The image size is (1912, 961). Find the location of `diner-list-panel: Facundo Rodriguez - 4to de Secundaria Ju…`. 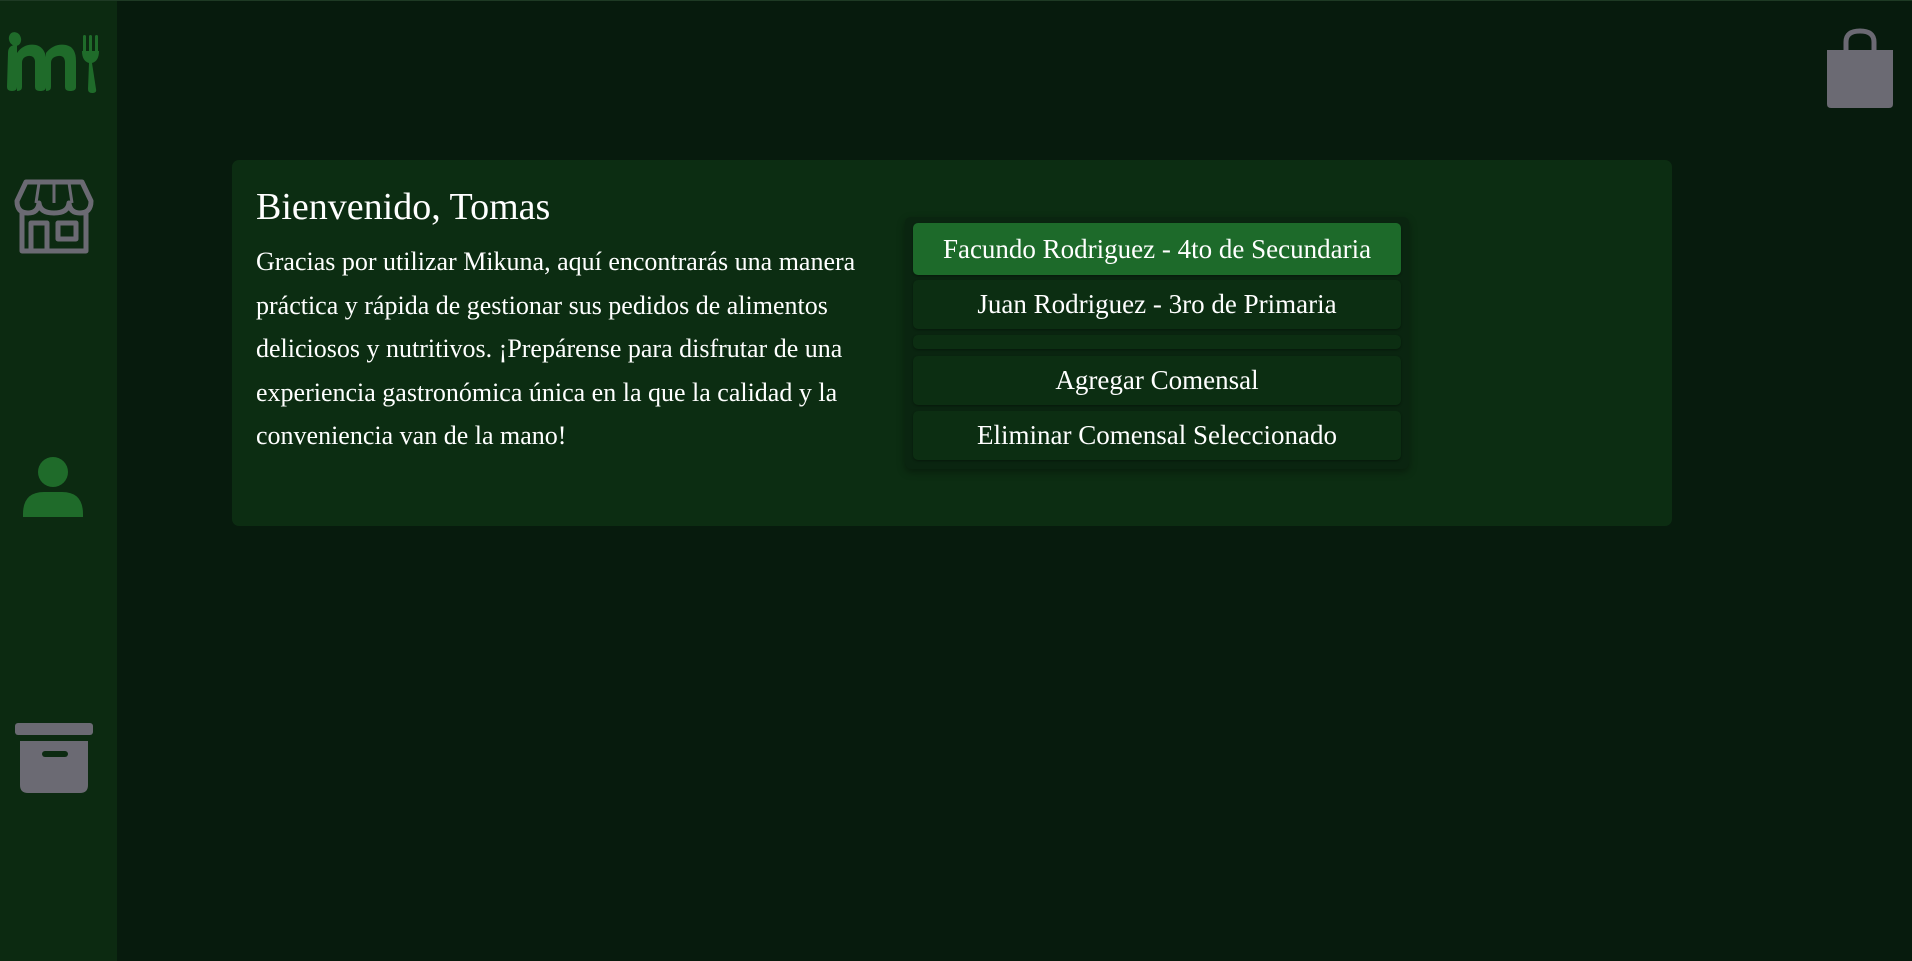

diner-list-panel: Facundo Rodriguez - 4to de Secundaria Ju… is located at coordinates (1157, 343).